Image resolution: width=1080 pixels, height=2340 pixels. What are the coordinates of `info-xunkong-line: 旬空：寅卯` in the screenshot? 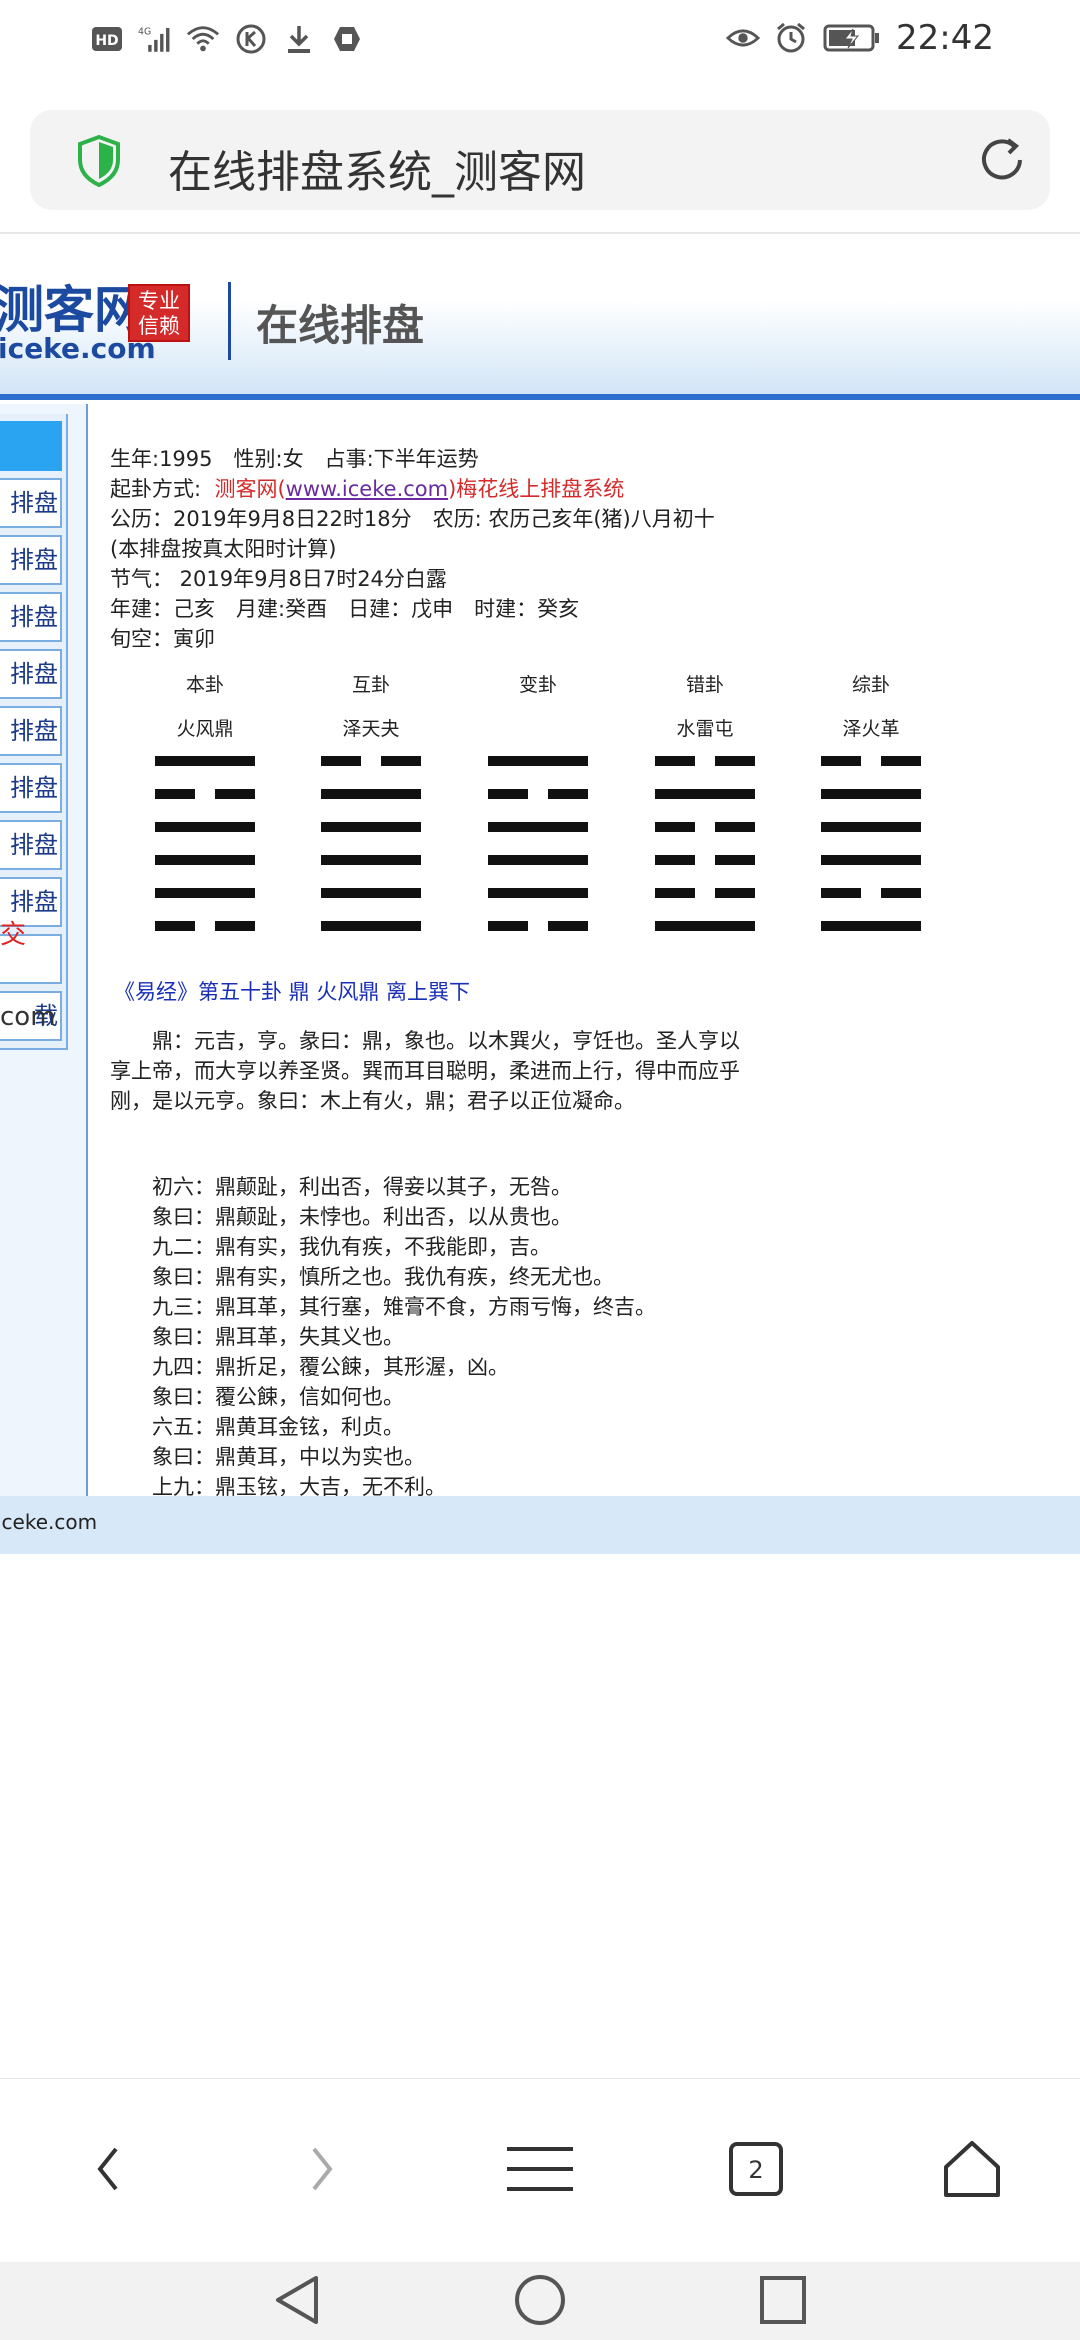 It's located at (162, 639).